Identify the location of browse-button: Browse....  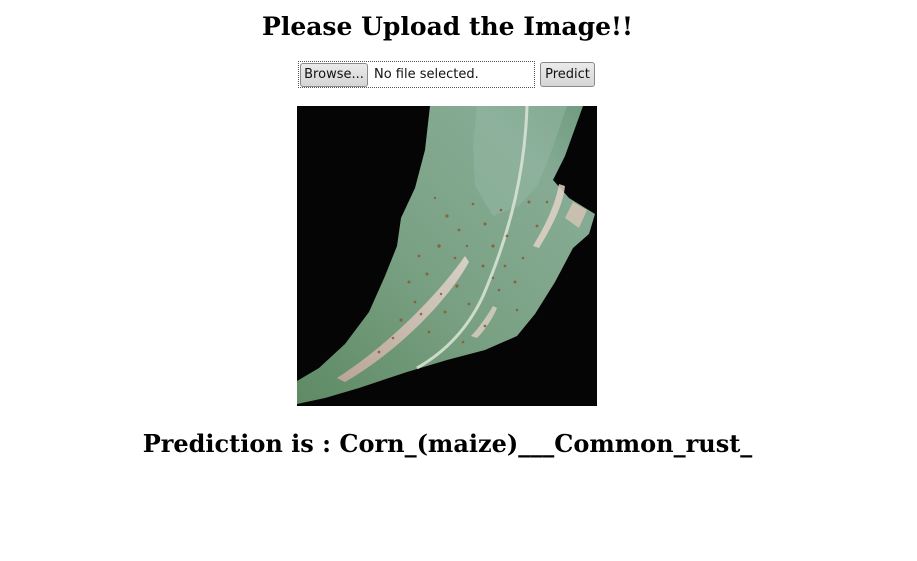
(334, 74).